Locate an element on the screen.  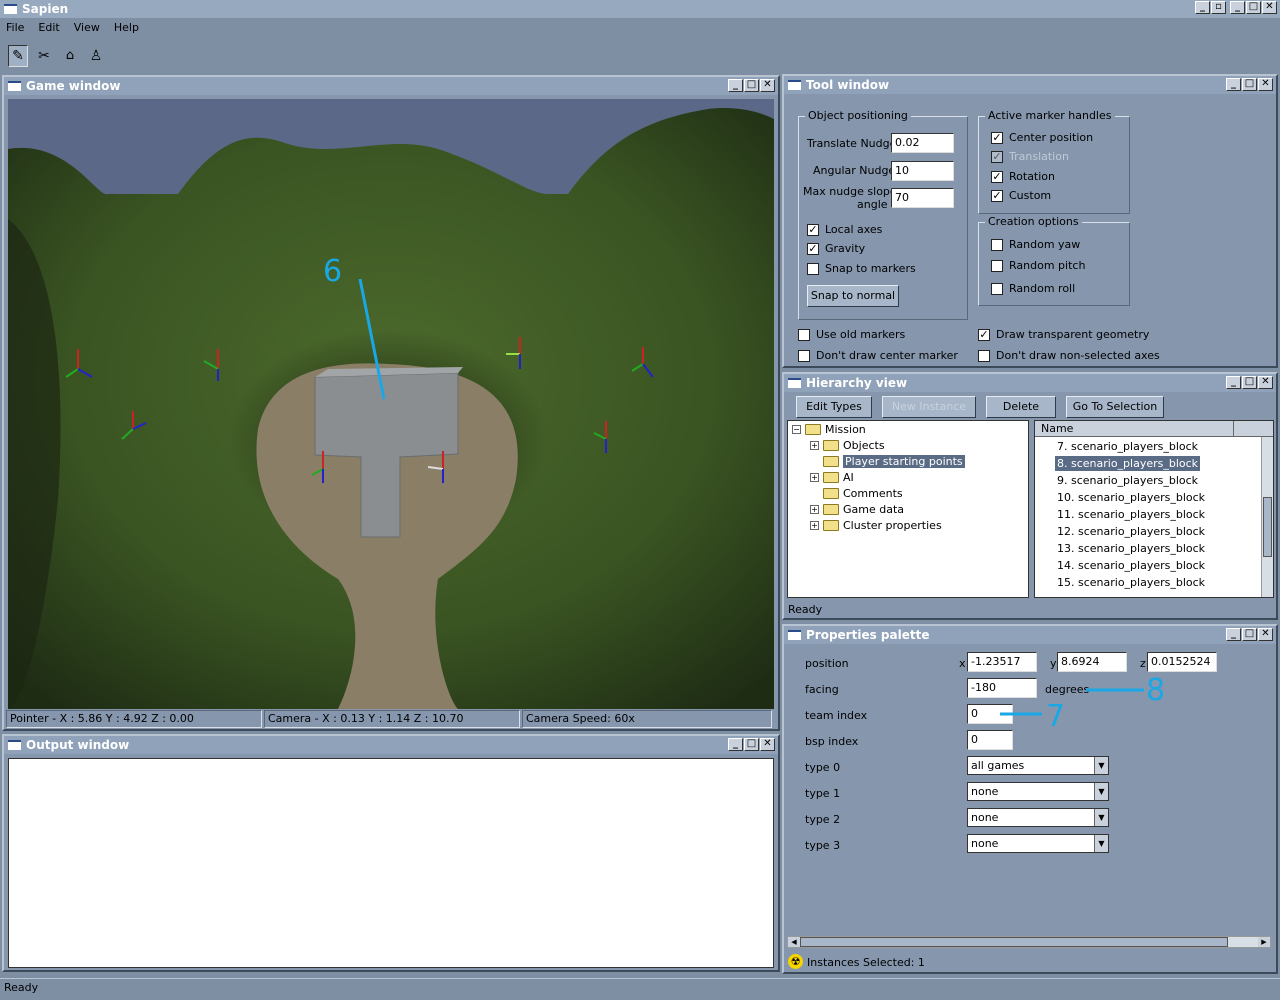
translate-nudge-input: 0.02 is located at coordinates (922, 143).